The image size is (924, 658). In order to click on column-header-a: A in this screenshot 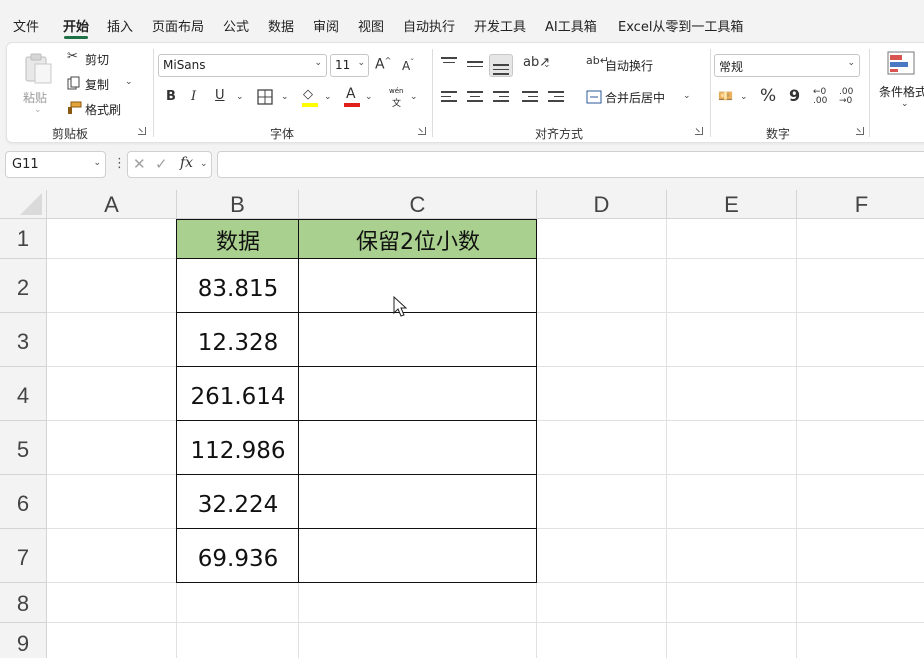, I will do `click(112, 204)`.